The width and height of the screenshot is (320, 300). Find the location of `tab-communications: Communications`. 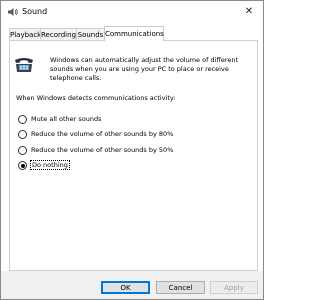

tab-communications: Communications is located at coordinates (134, 33).